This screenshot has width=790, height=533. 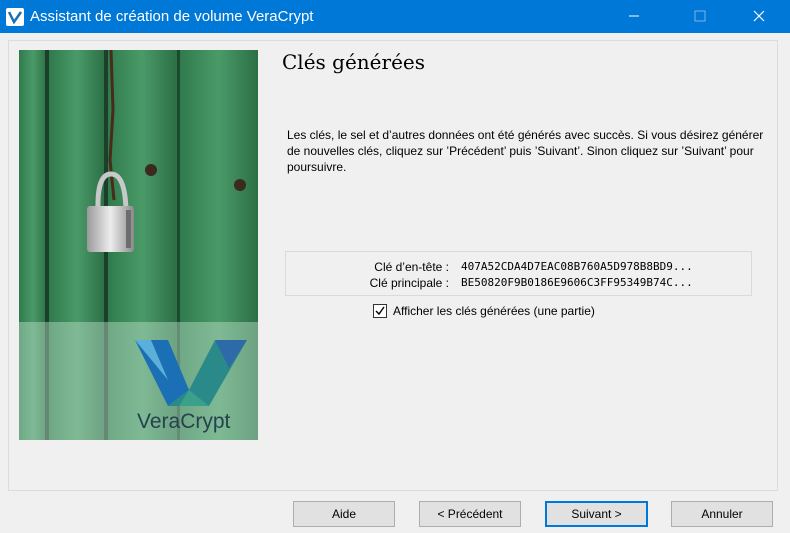 I want to click on checkmark-icon, so click(x=380, y=311).